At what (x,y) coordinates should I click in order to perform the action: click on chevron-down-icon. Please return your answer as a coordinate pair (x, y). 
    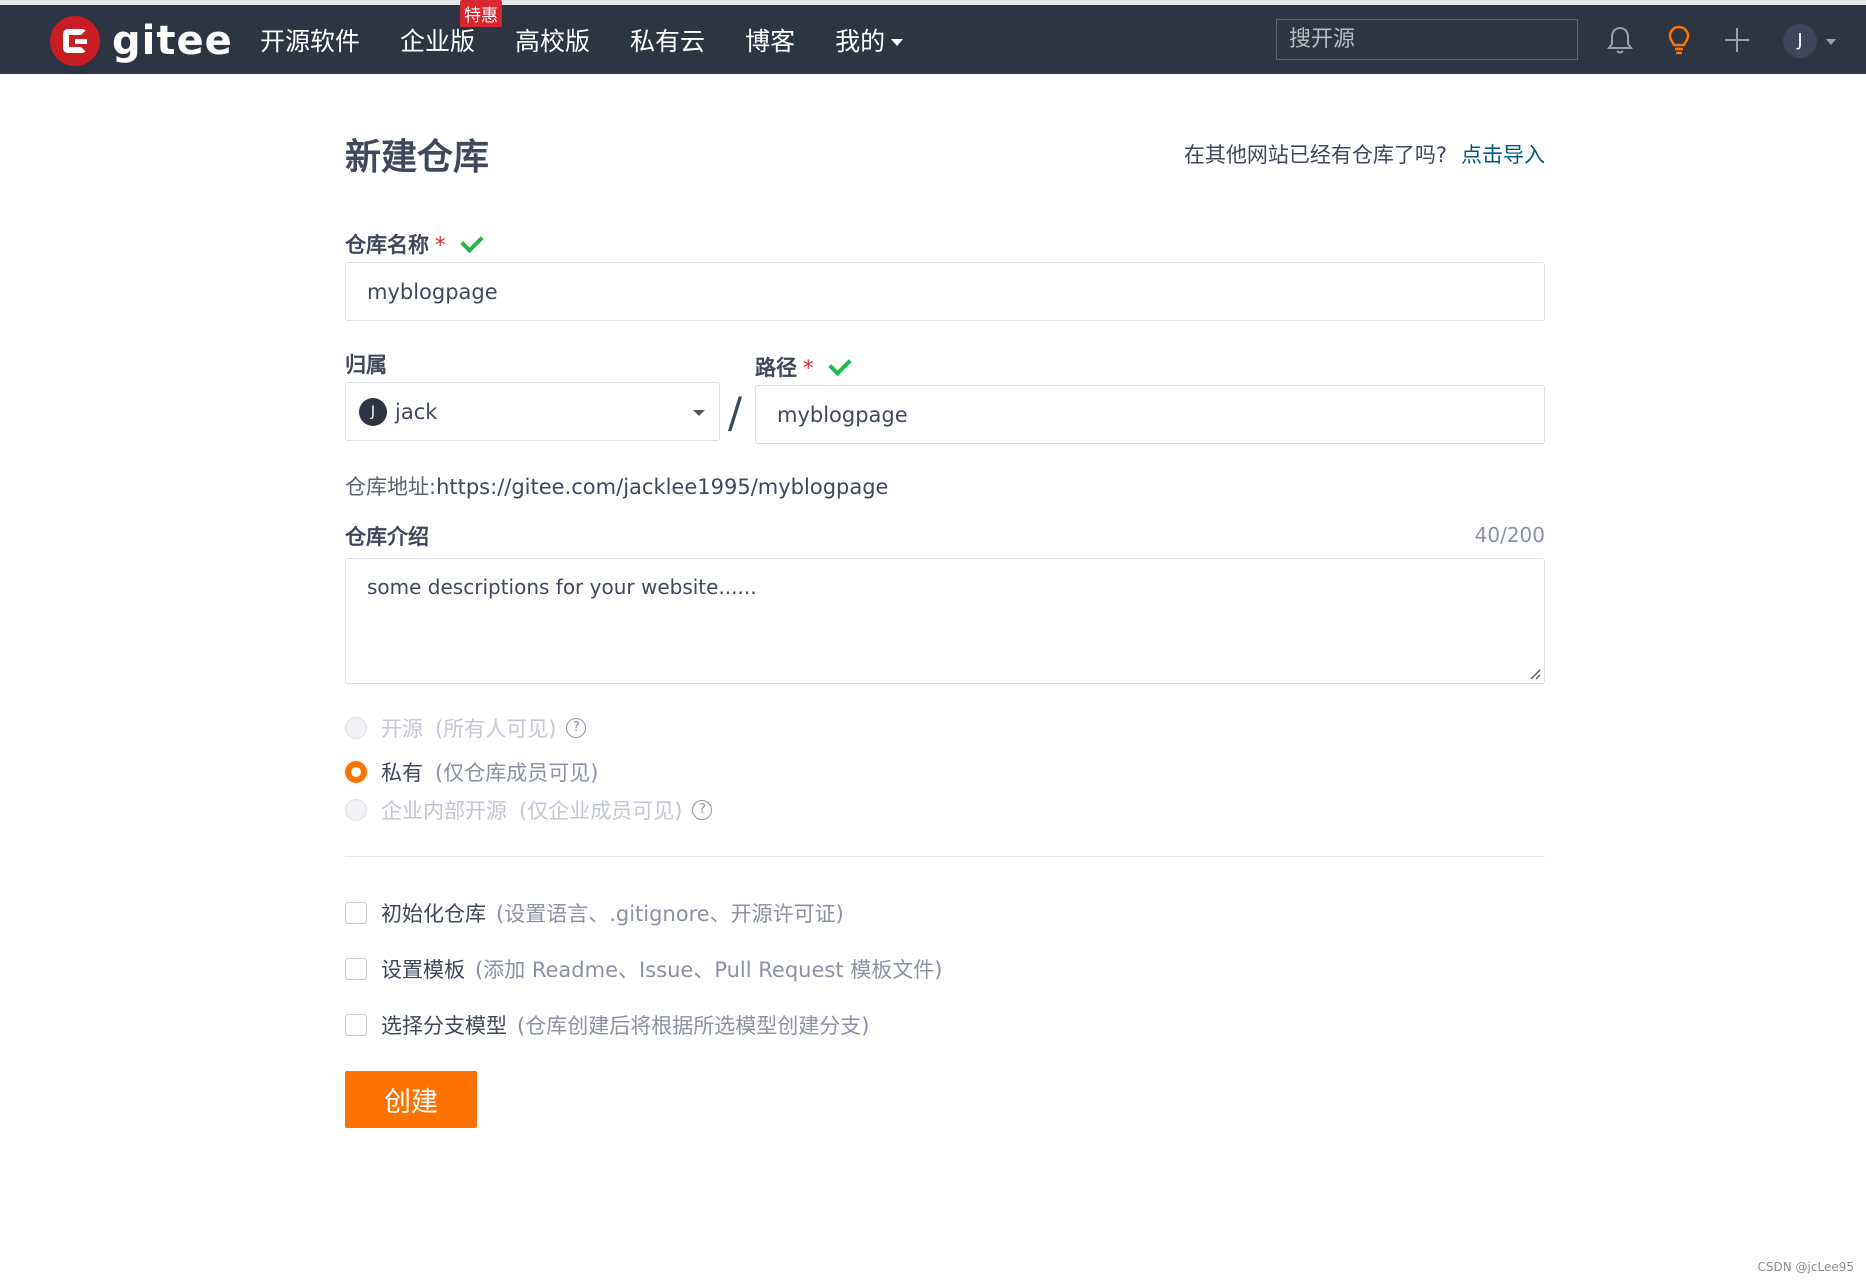
    Looking at the image, I should click on (897, 42).